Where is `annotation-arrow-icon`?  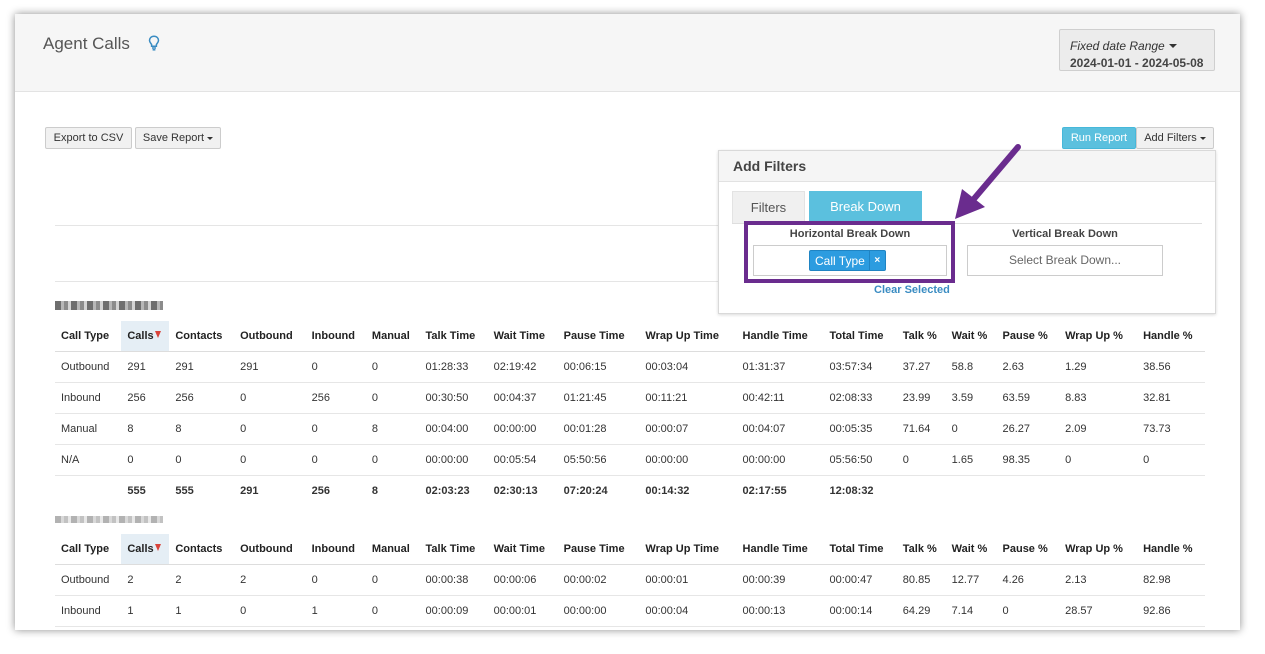 annotation-arrow-icon is located at coordinates (988, 181).